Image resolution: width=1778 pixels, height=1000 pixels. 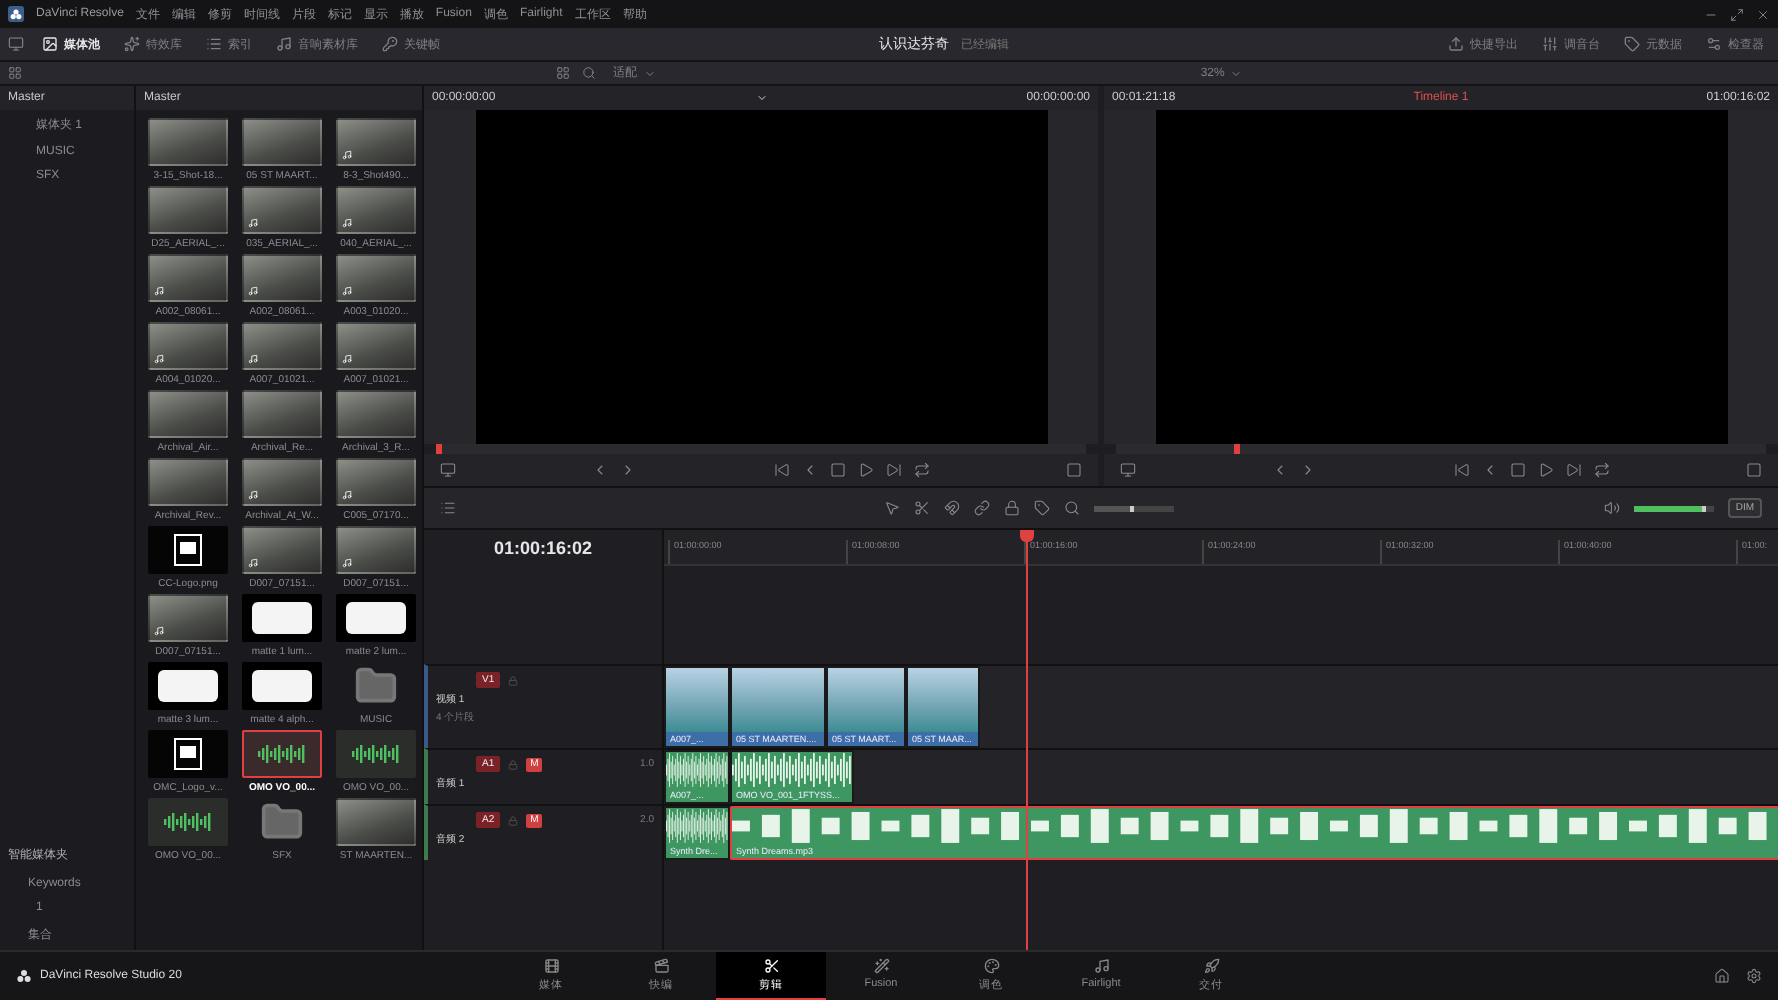 I want to click on list-icon, so click(x=214, y=44).